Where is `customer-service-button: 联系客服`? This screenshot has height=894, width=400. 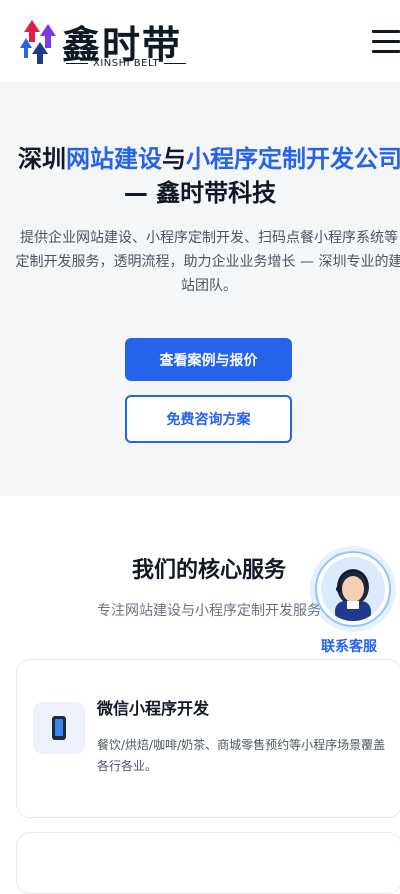 customer-service-button: 联系客服 is located at coordinates (355, 603).